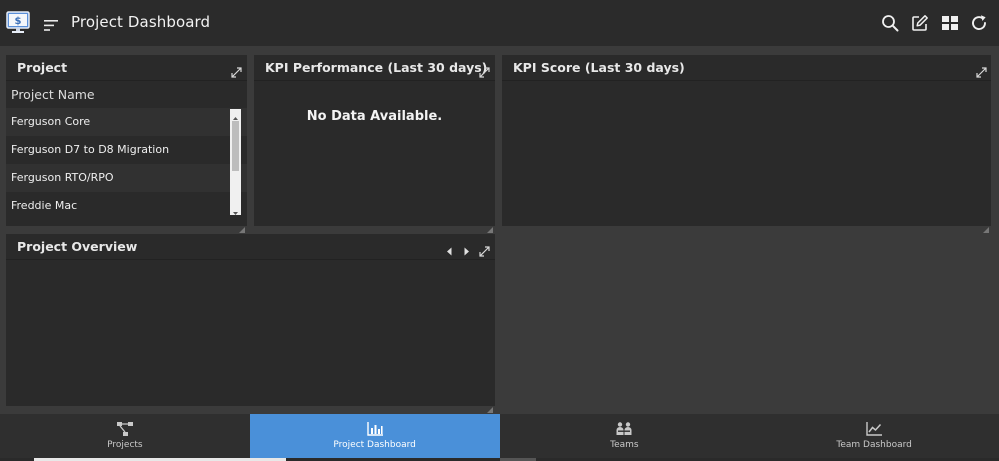  What do you see at coordinates (235, 209) in the screenshot?
I see `scroll-down-arrow-icon` at bounding box center [235, 209].